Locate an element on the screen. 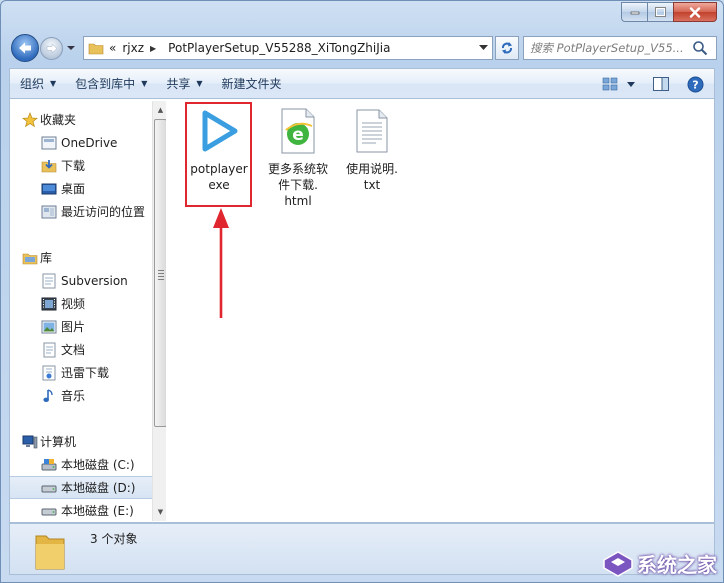  watermark: 系统之家 is located at coordinates (659, 563).